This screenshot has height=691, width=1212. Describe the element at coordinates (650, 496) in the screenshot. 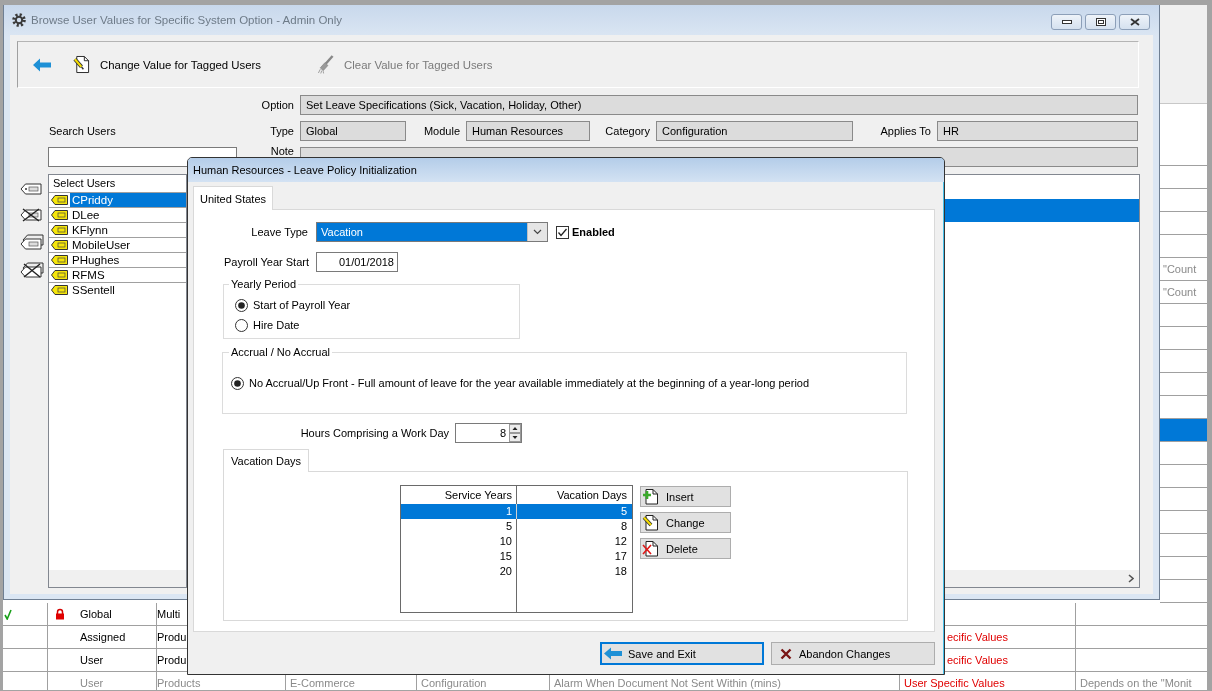

I see `document-plus-icon` at that location.